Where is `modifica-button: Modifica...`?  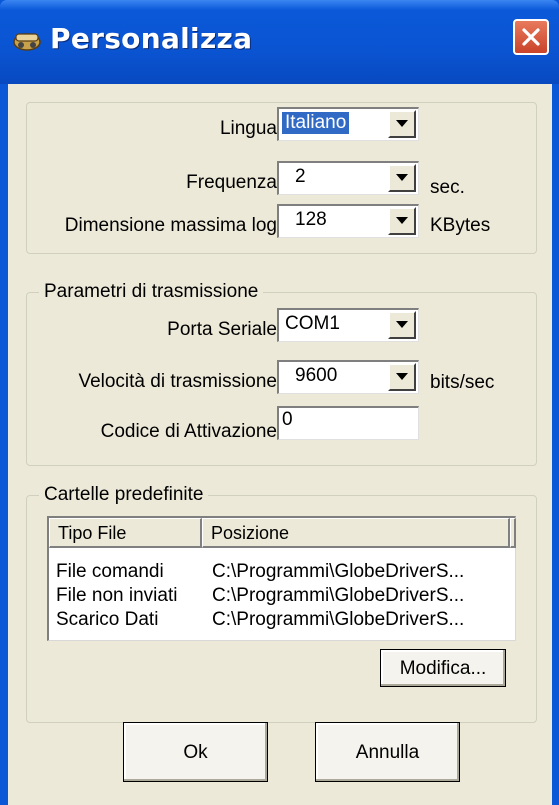
modifica-button: Modifica... is located at coordinates (443, 668).